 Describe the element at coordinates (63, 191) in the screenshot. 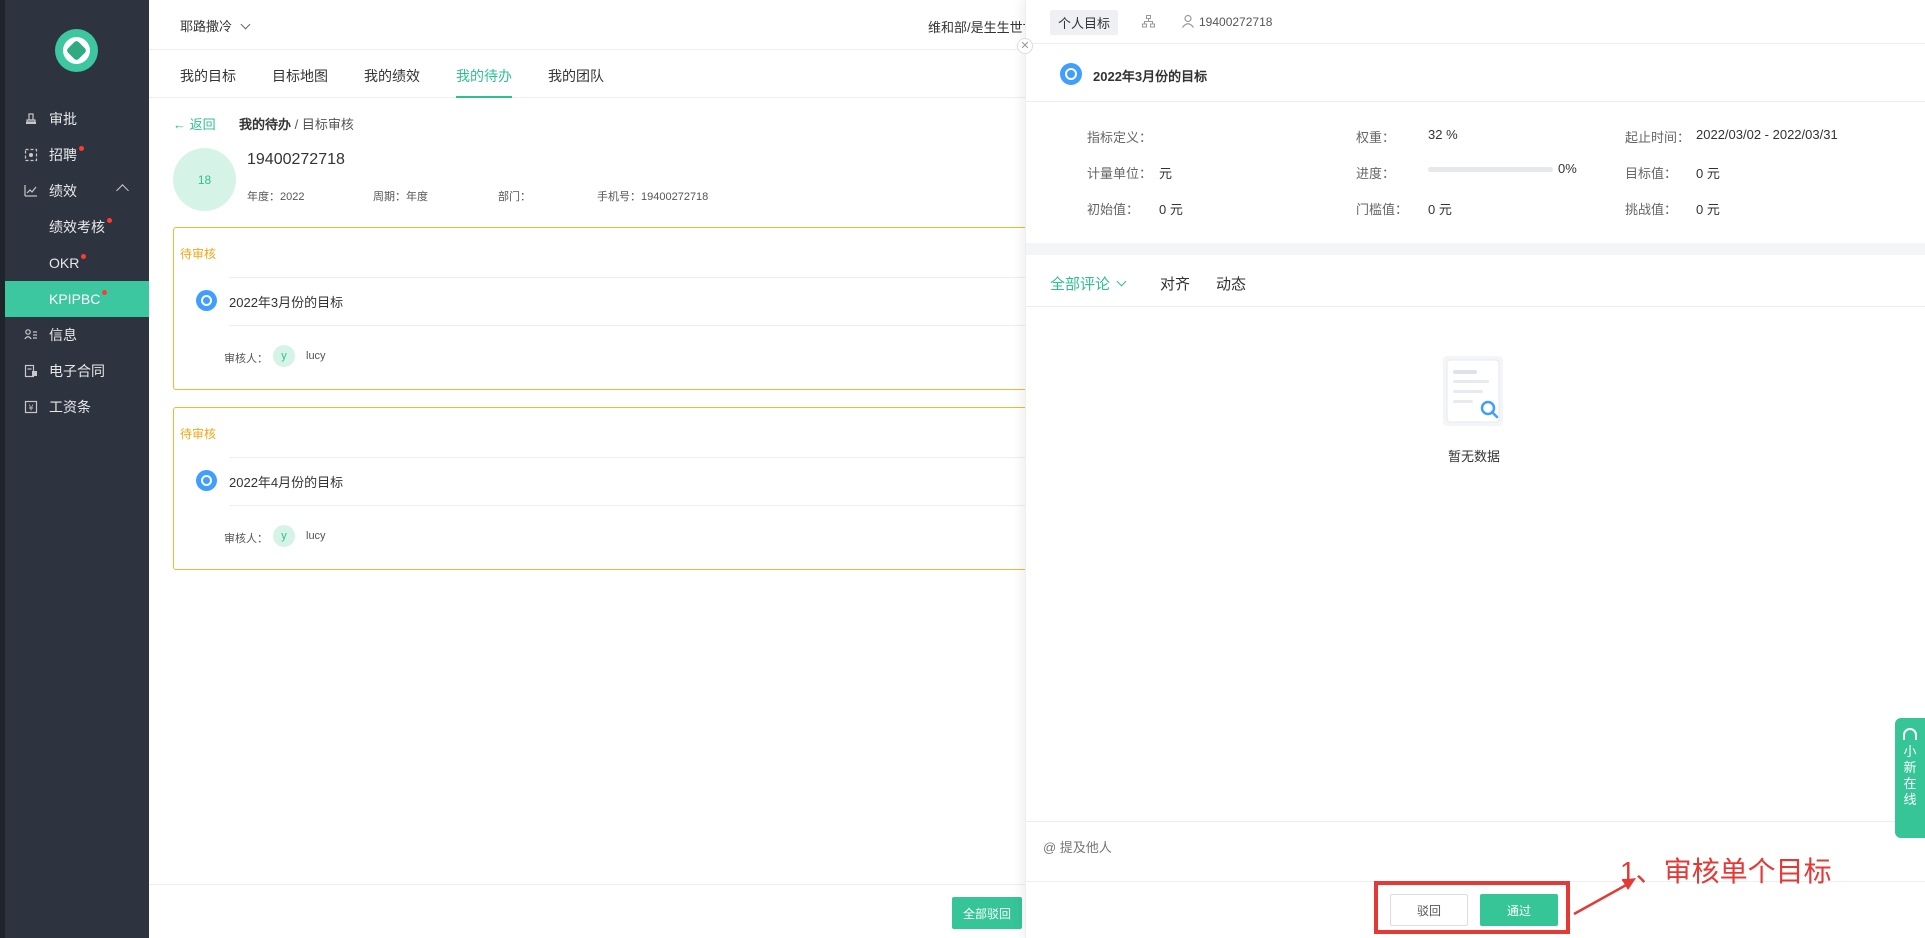

I see `sidebar-item-label: 绩效` at that location.